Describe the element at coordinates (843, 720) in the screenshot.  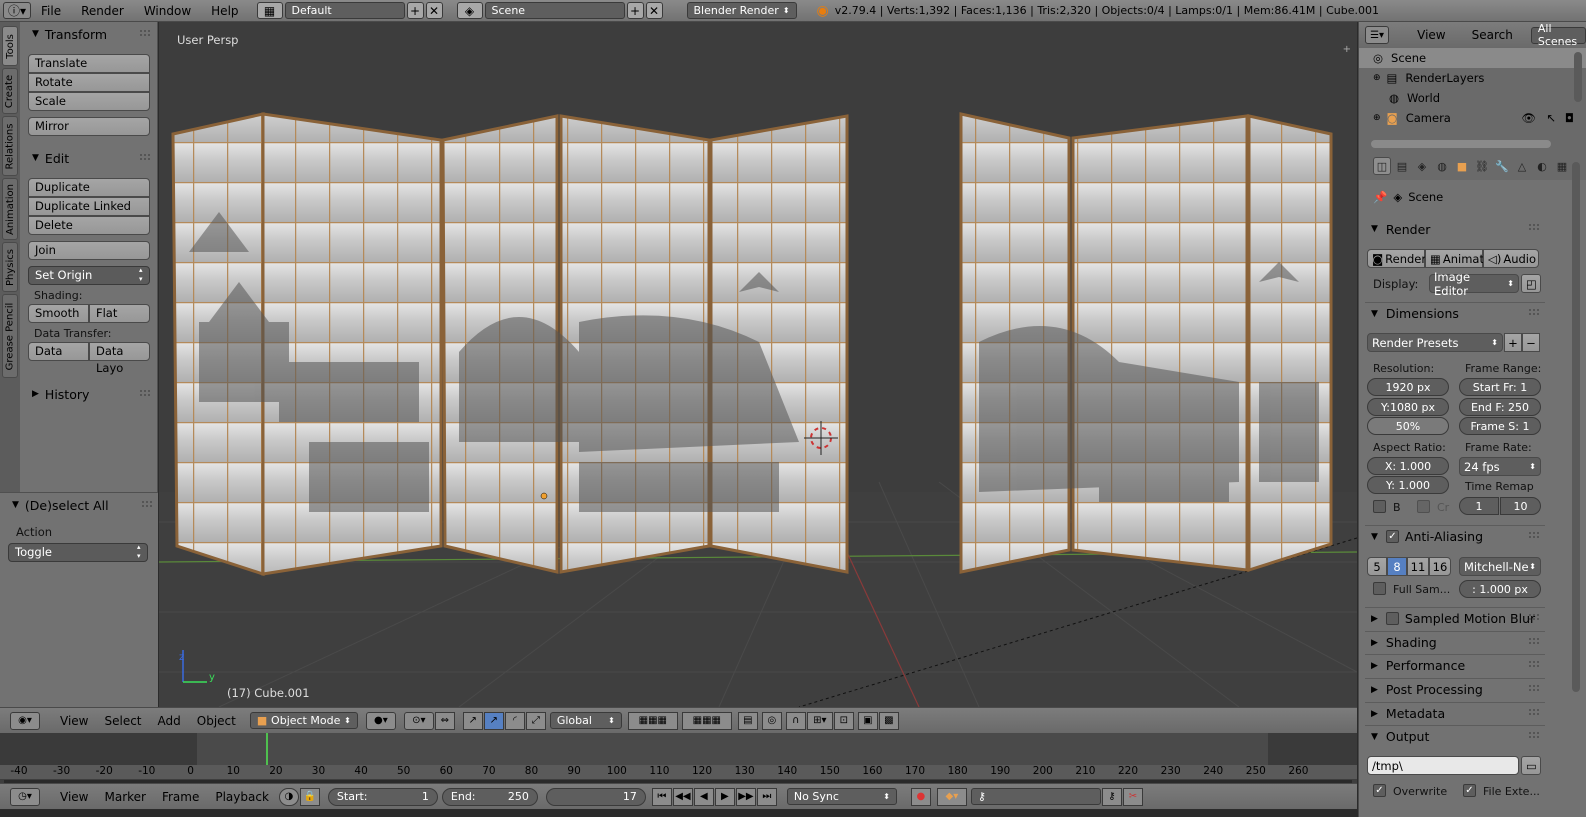
I see `snap-target-icon: ⊡` at that location.